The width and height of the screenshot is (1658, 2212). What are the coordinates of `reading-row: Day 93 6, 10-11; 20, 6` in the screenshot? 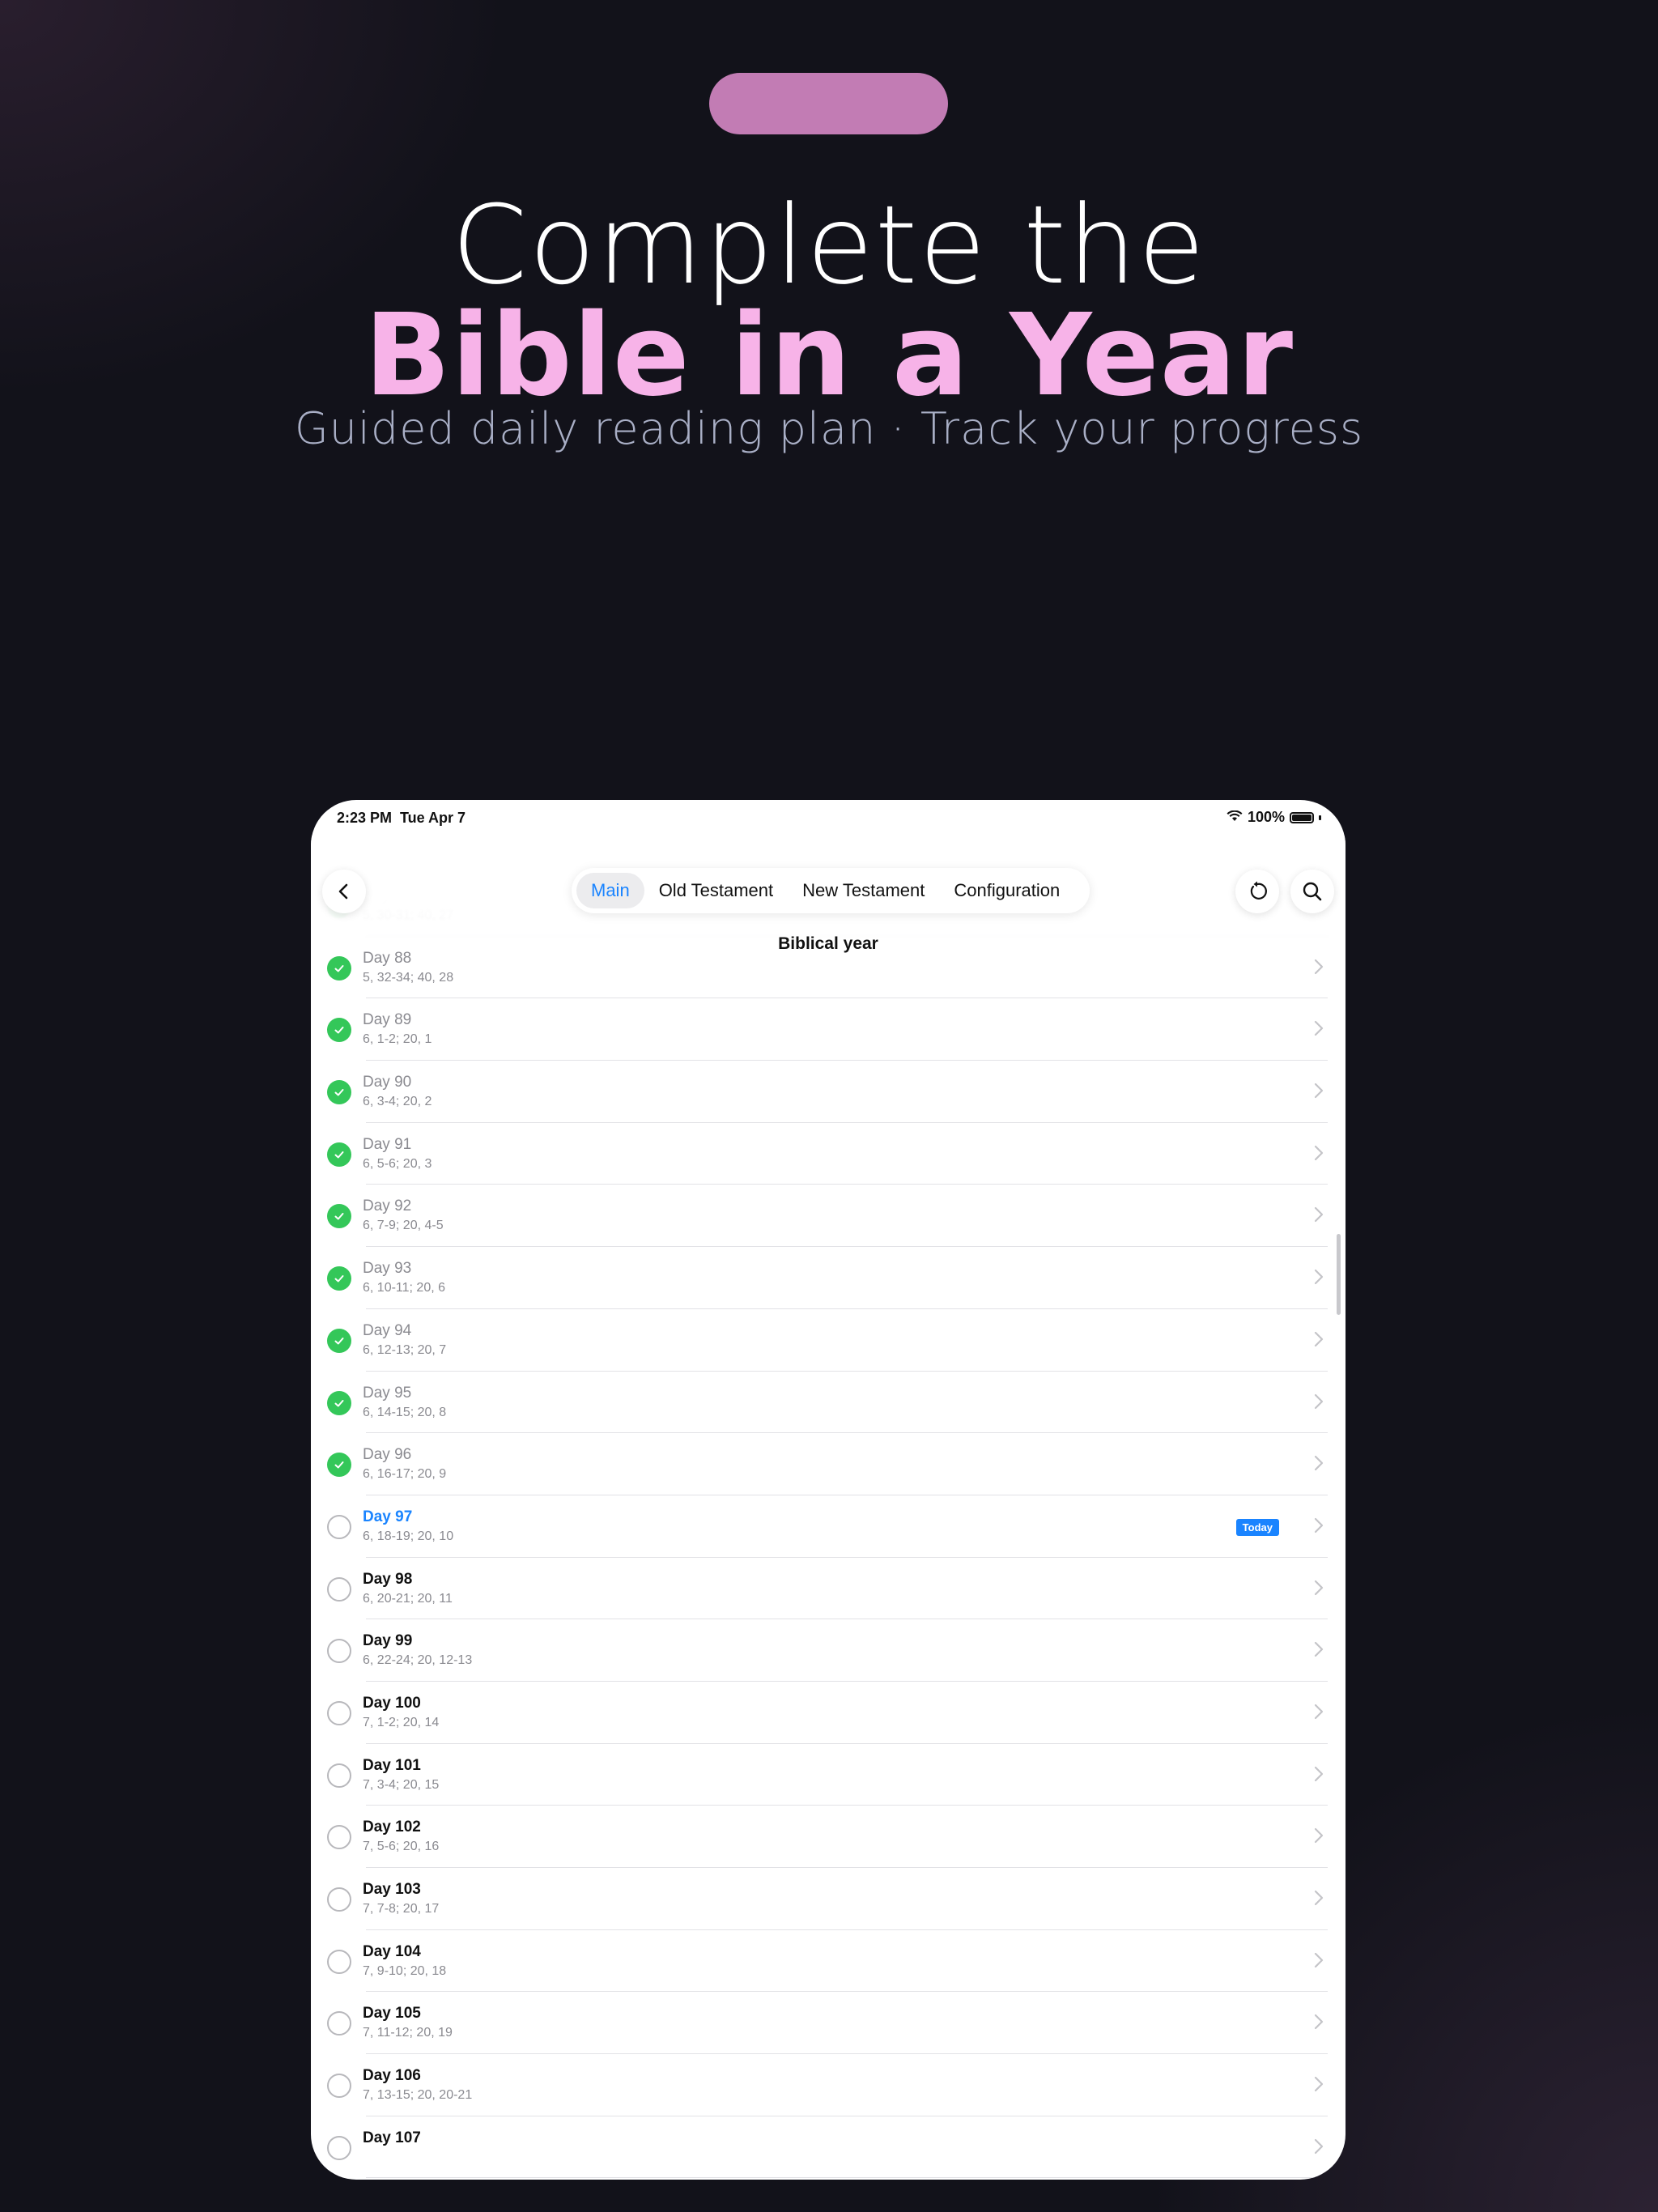 It's located at (828, 1278).